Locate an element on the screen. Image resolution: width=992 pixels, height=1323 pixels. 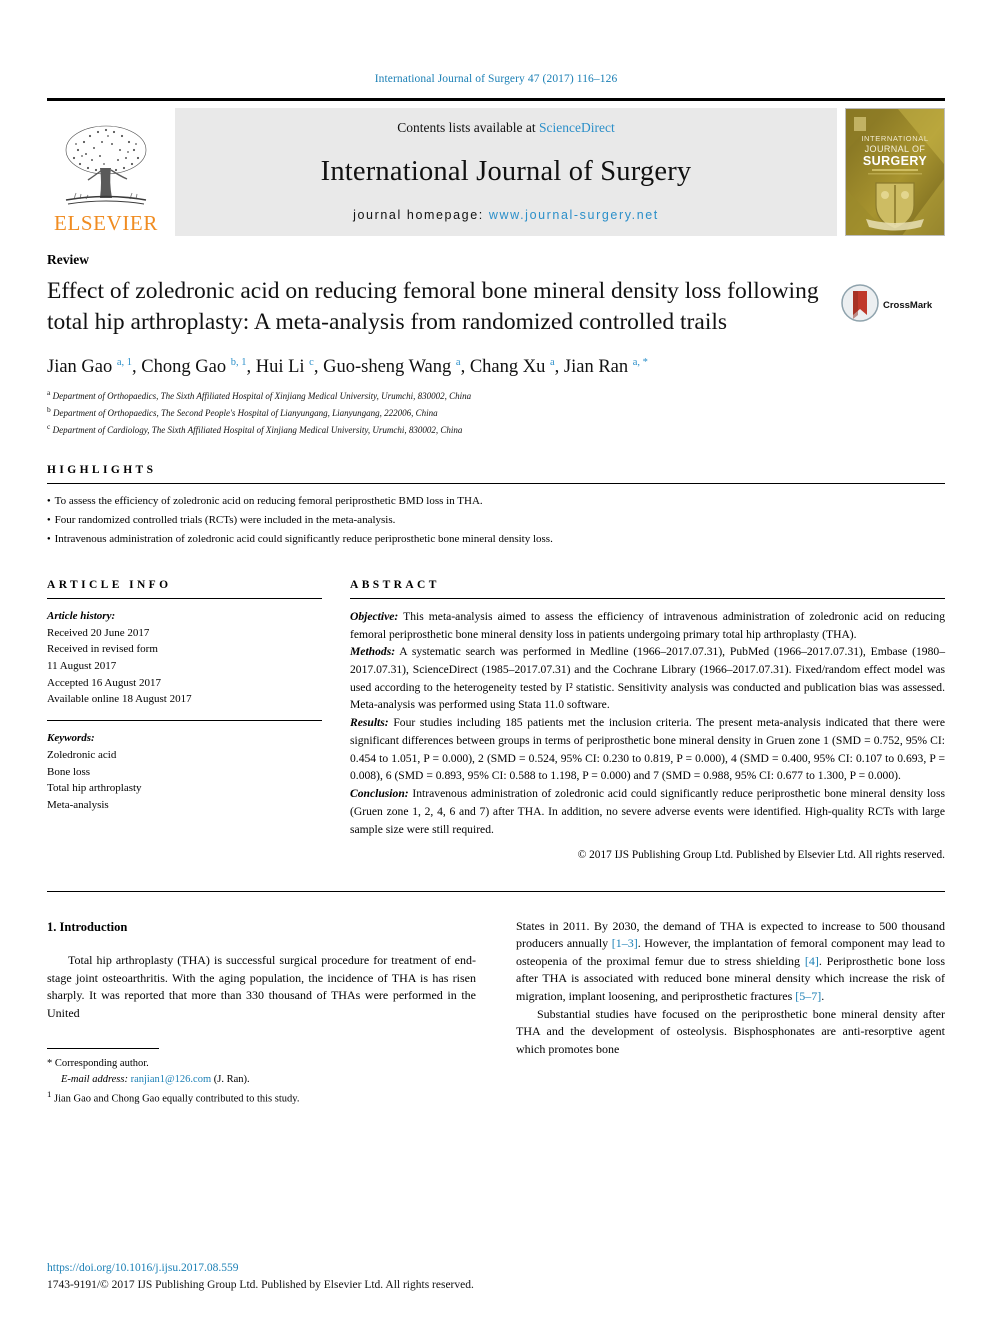
citation-ref-1-3: [1–3] is located at coordinates (625, 943).